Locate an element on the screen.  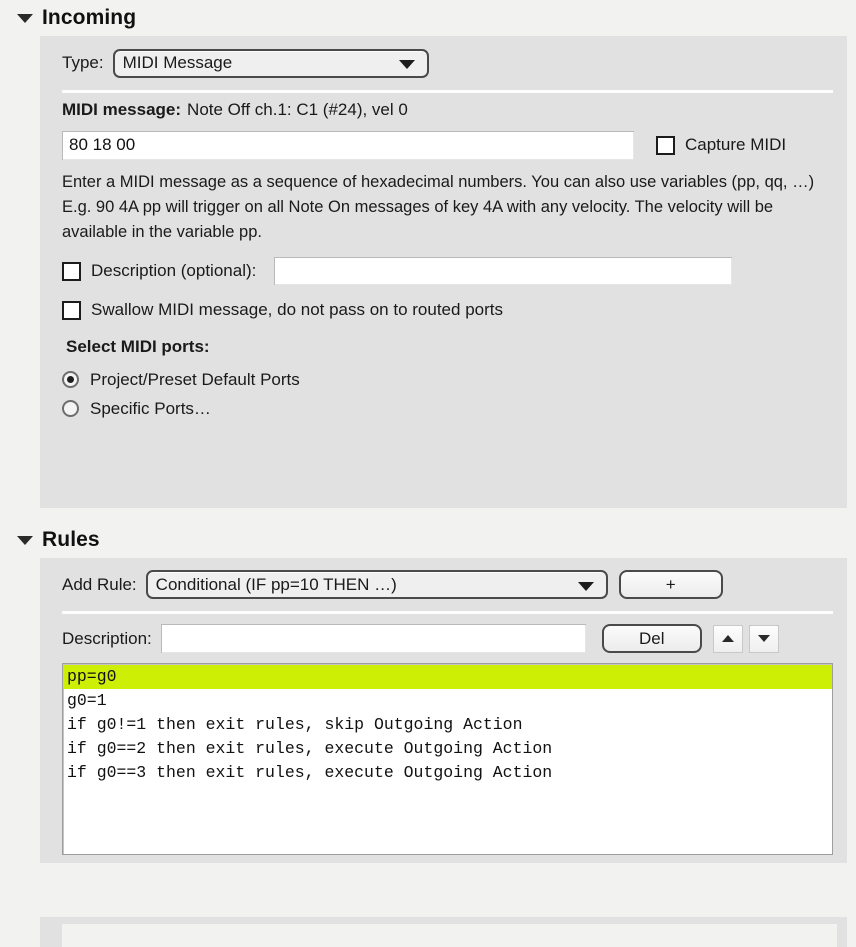
rules-bottom-strip is located at coordinates (443, 932).